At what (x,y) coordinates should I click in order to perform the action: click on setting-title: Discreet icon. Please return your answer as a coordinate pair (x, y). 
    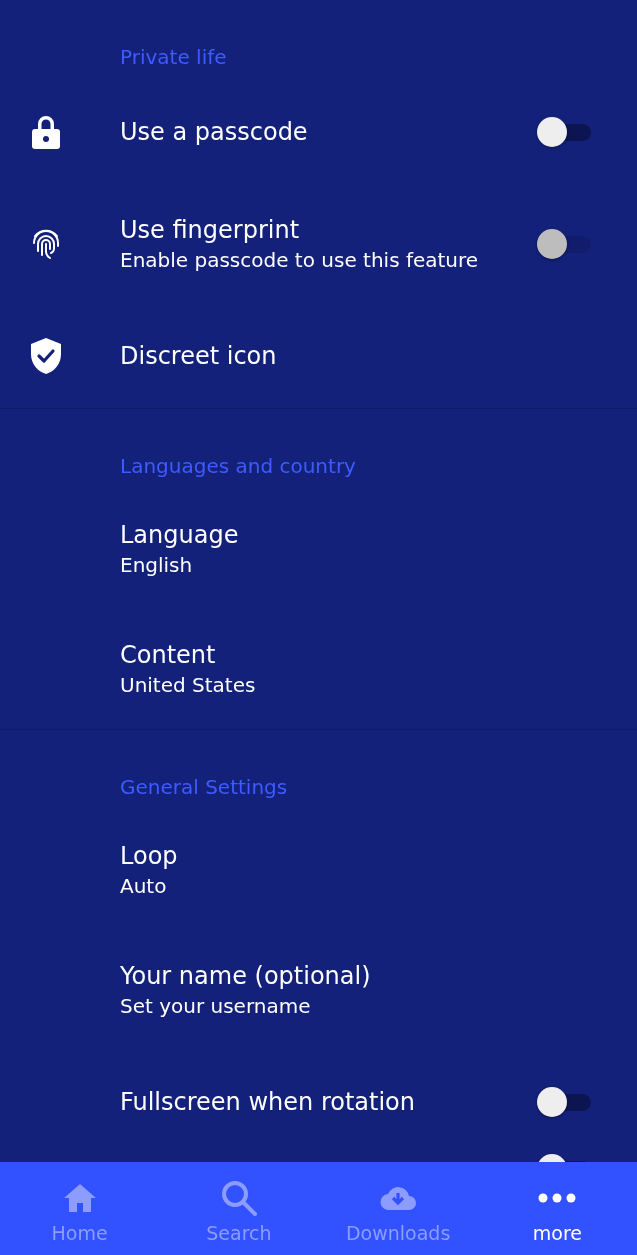
    Looking at the image, I should click on (378, 356).